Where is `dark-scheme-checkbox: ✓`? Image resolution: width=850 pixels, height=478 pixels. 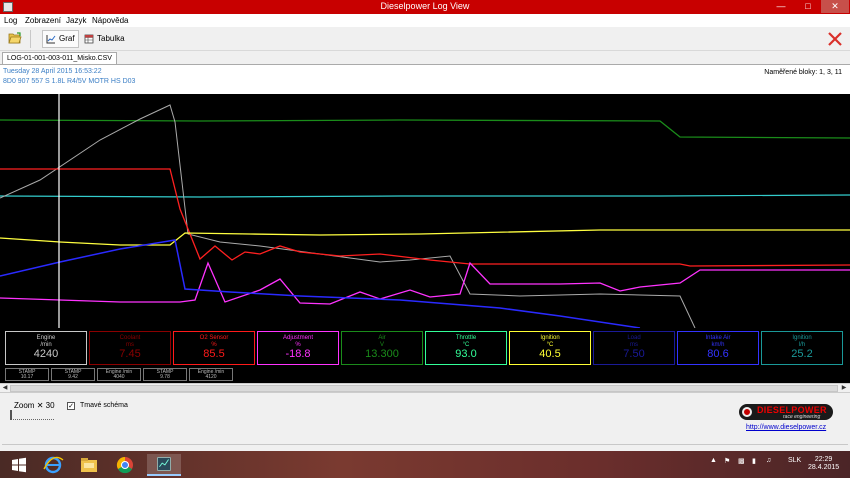
dark-scheme-checkbox: ✓ is located at coordinates (71, 406).